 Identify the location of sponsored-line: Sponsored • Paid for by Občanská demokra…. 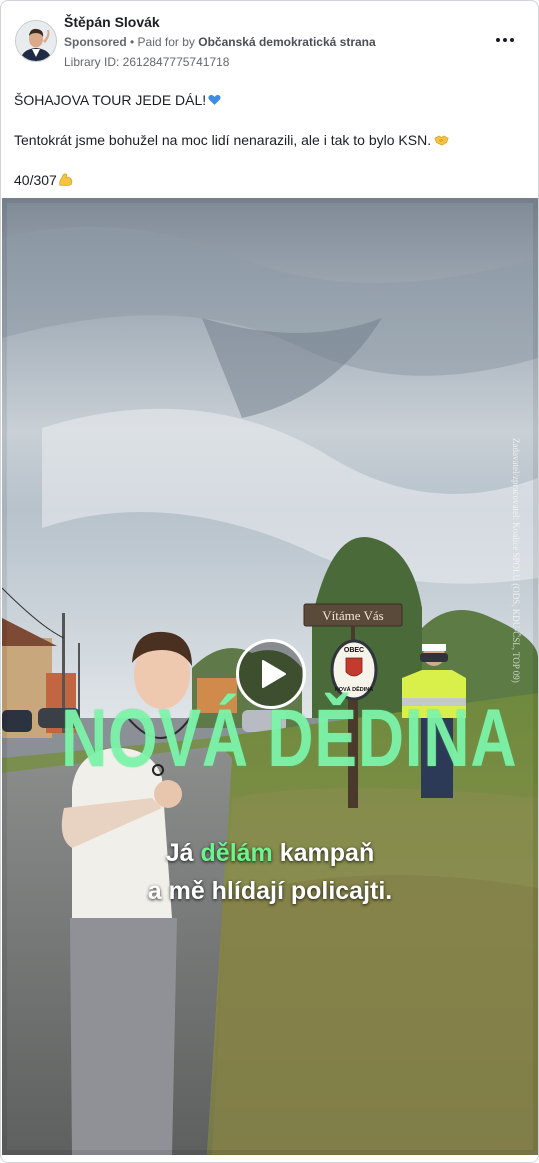
(220, 42).